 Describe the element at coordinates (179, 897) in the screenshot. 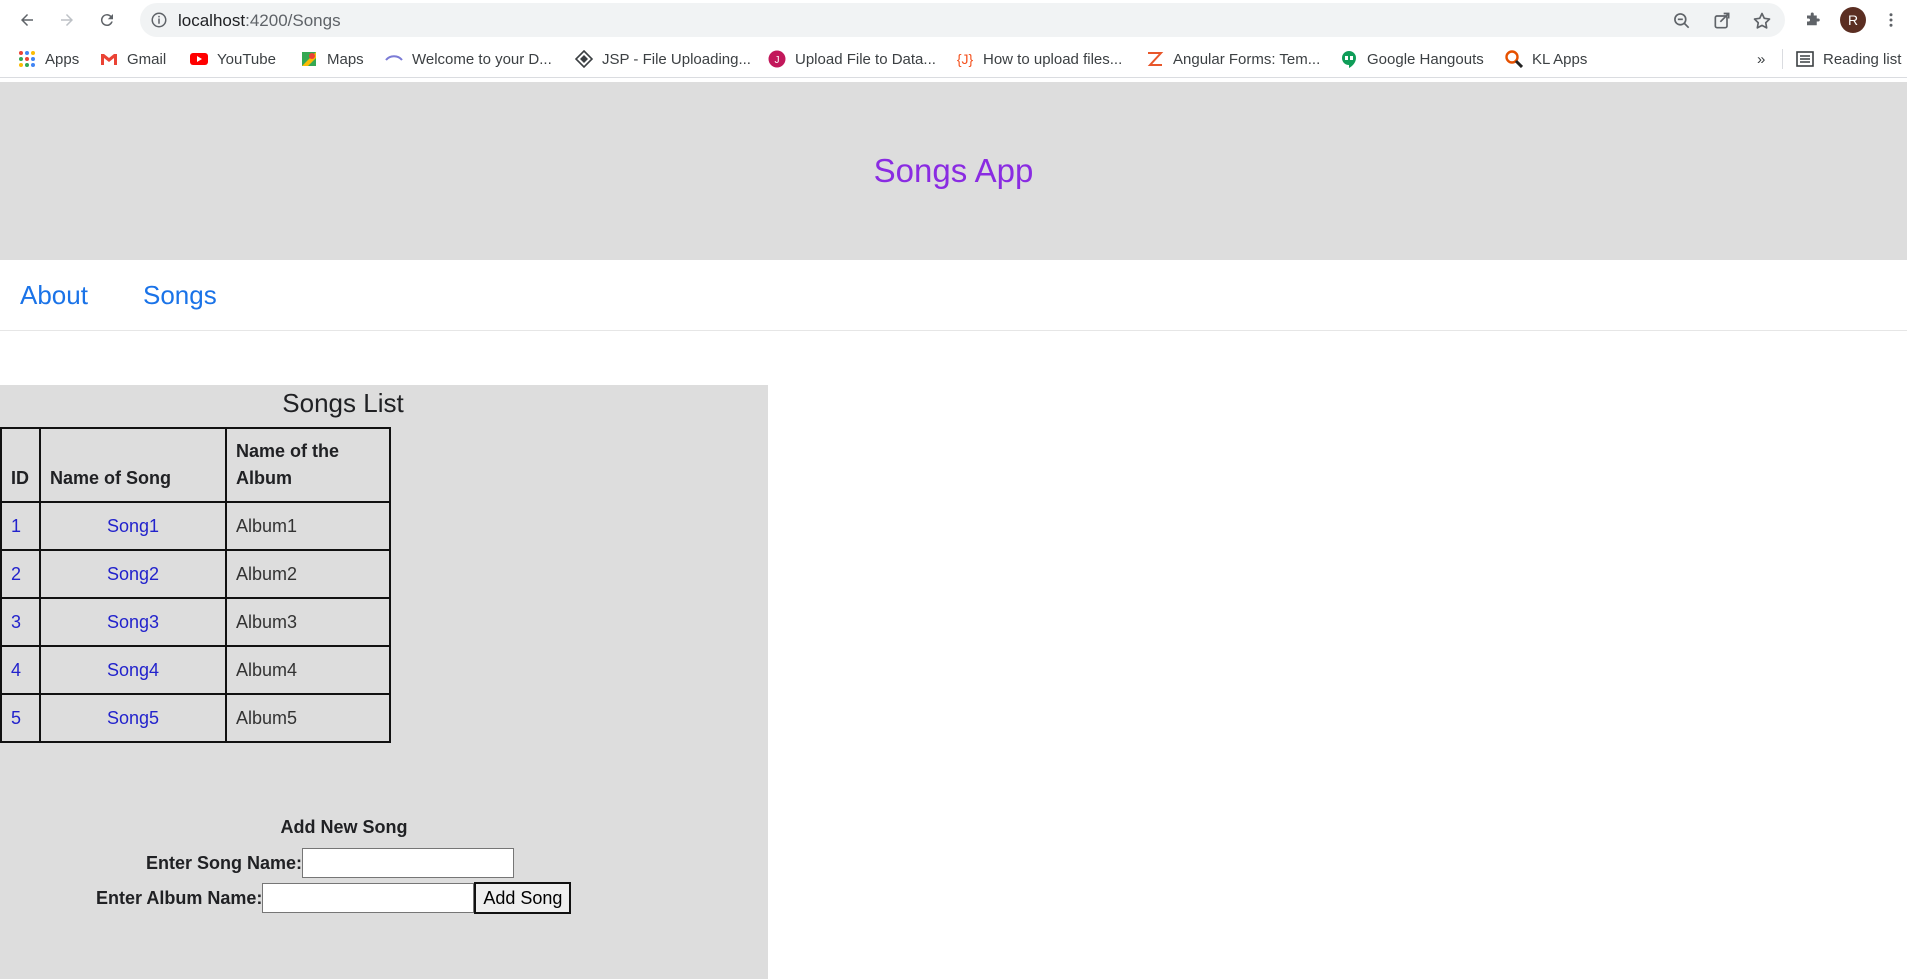

I see `album-name-label: Enter Album Name:` at that location.